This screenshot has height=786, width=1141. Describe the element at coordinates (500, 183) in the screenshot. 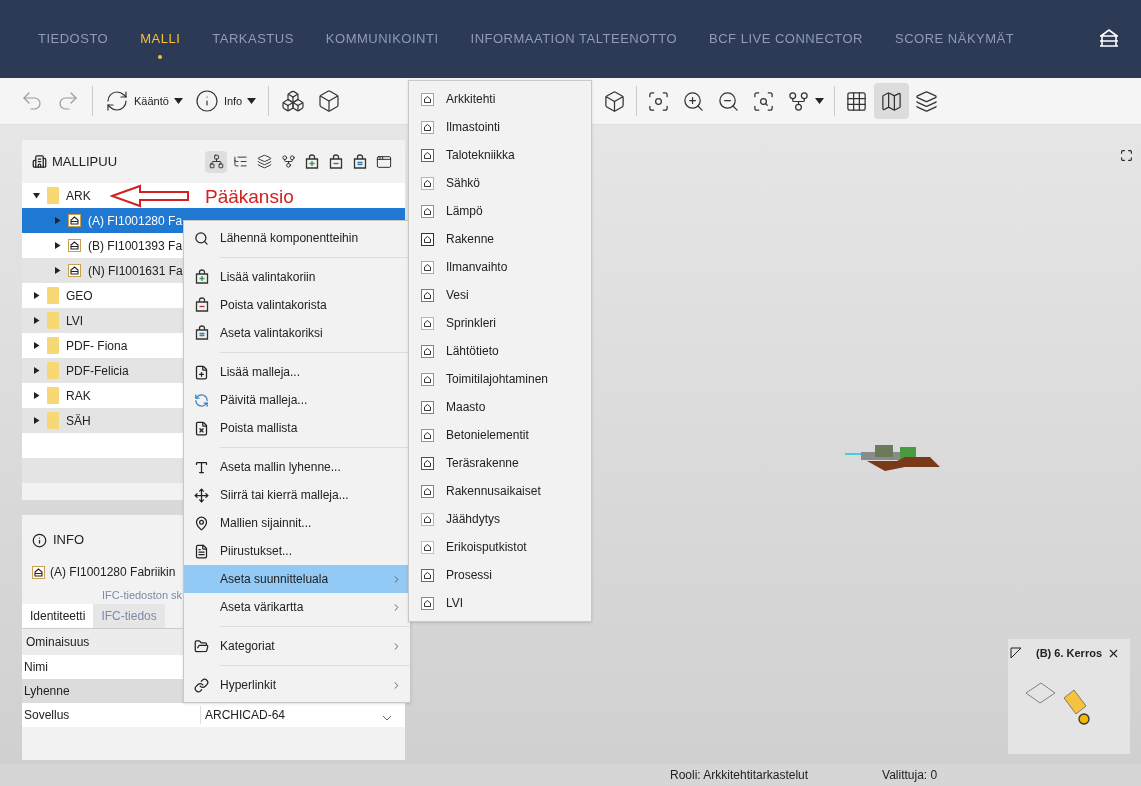

I see `submenu-item: Sähkö` at that location.